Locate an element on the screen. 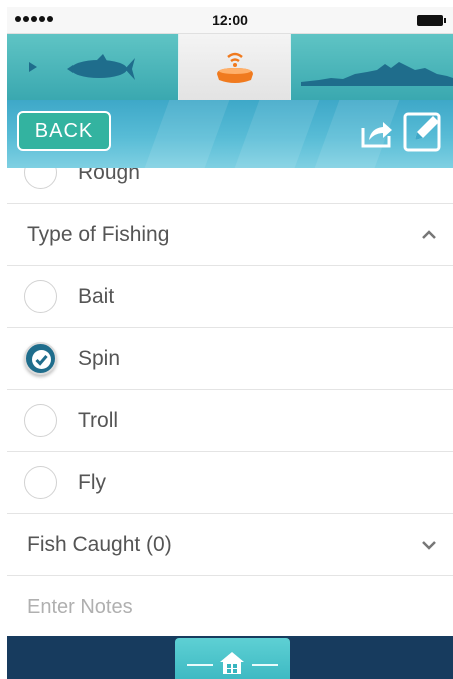  tab-terrain is located at coordinates (372, 67).